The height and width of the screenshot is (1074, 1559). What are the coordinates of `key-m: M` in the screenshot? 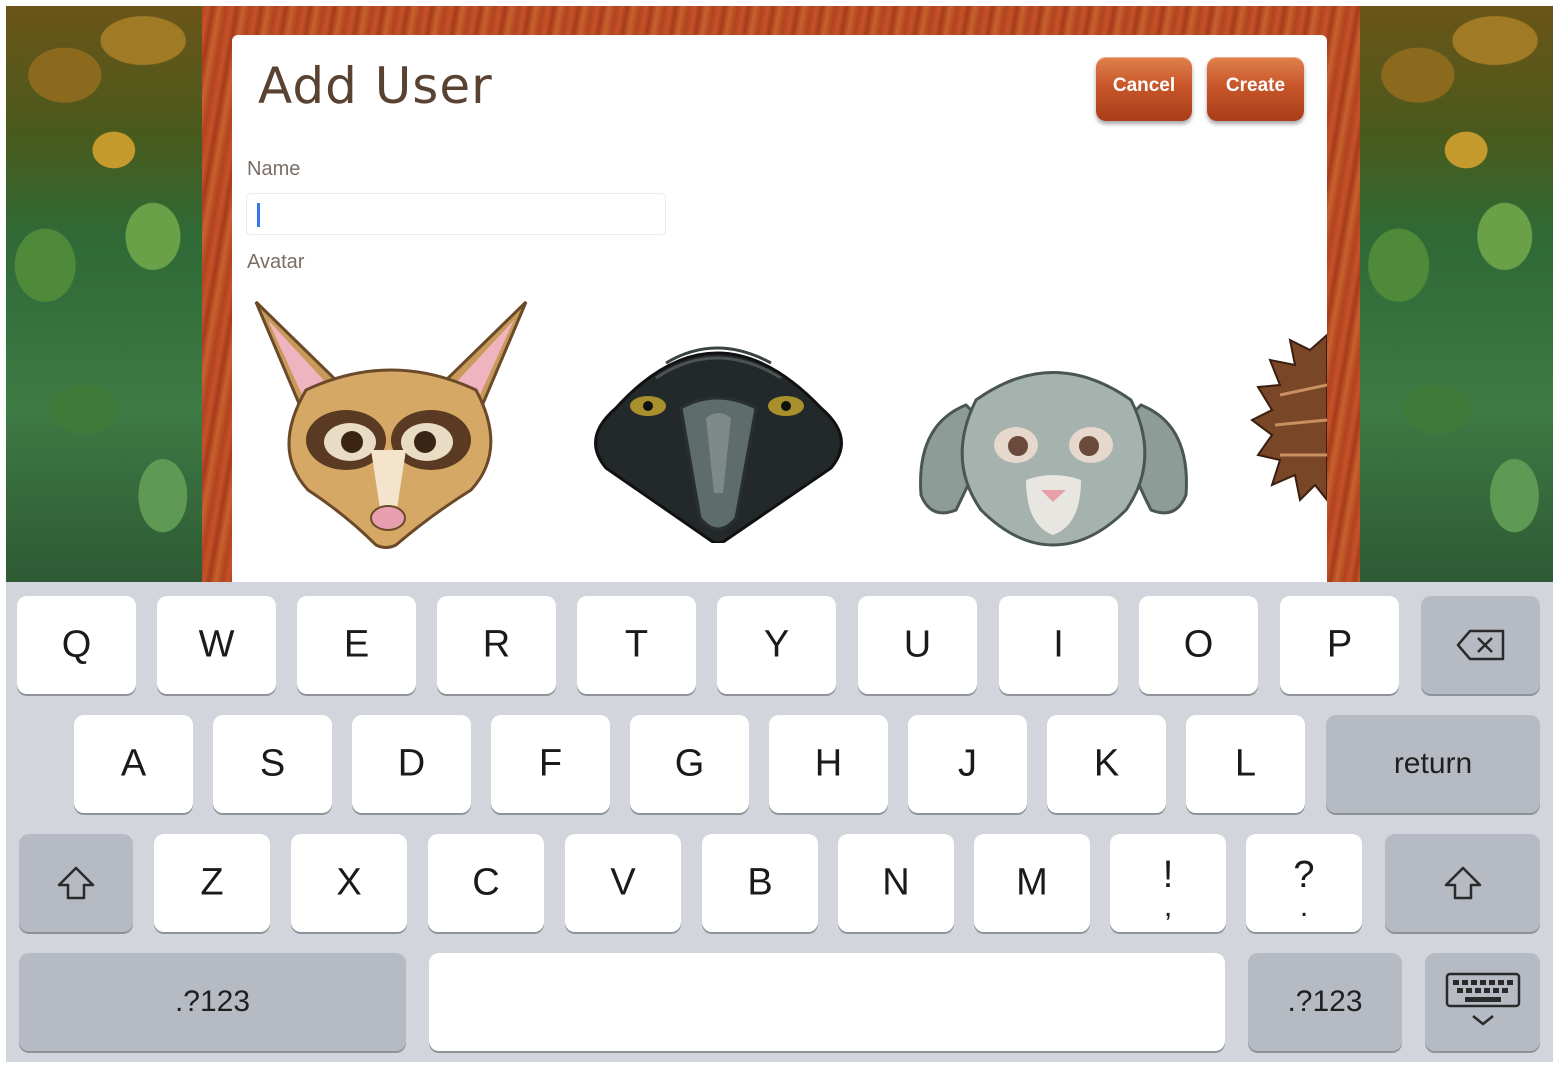 It's located at (1032, 883).